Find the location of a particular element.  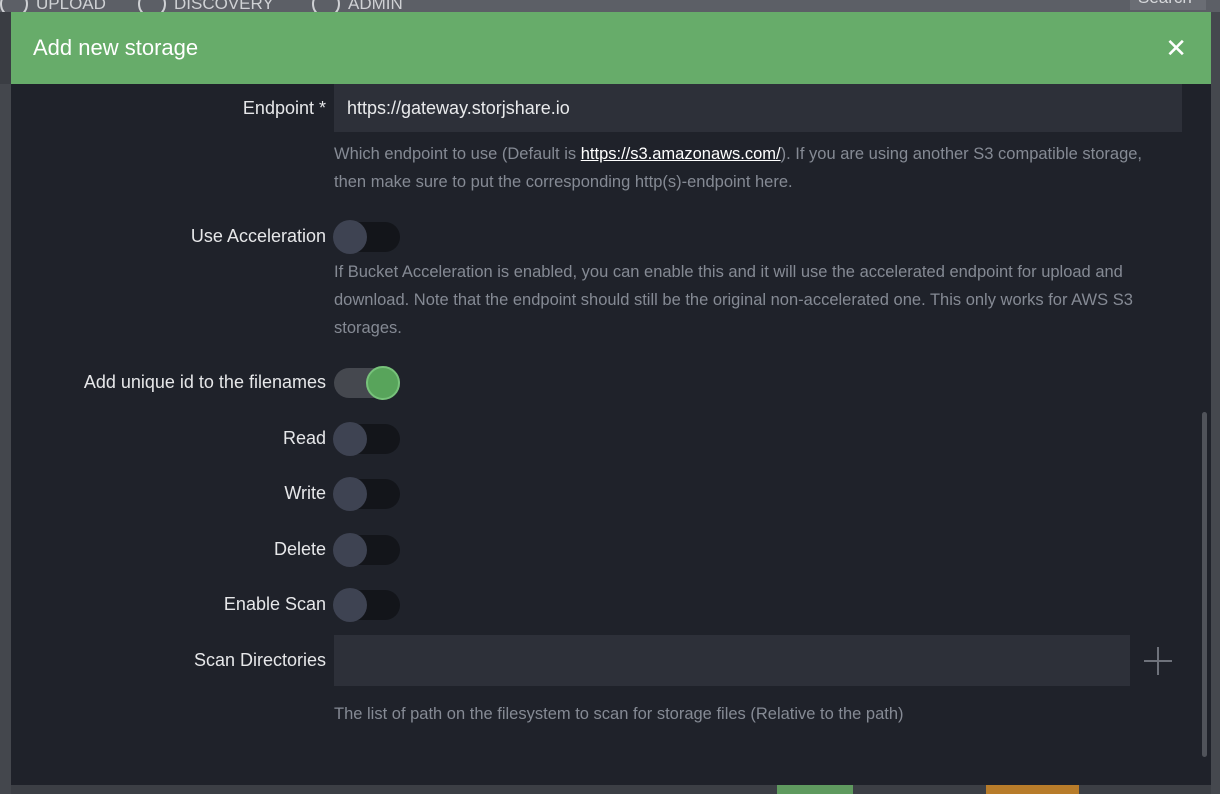

endpoint-help-pre: Which endpoint to use (Default is is located at coordinates (457, 154).